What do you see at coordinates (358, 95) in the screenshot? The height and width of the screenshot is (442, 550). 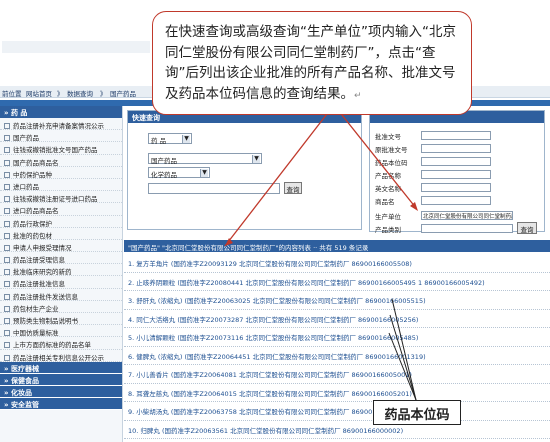 I see `return-icon: ↵` at bounding box center [358, 95].